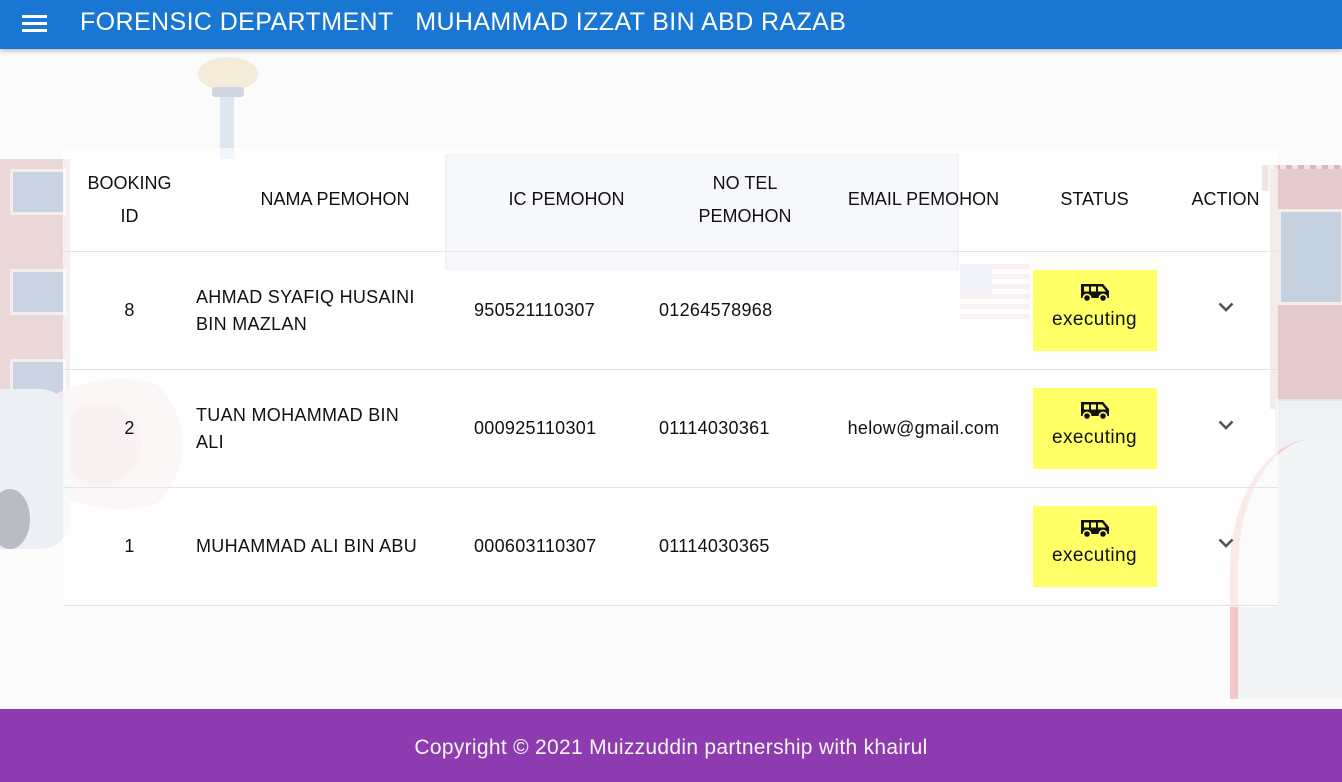 This screenshot has height=782, width=1342. What do you see at coordinates (566, 428) in the screenshot?
I see `ic-pemohon-cell: 000925110301` at bounding box center [566, 428].